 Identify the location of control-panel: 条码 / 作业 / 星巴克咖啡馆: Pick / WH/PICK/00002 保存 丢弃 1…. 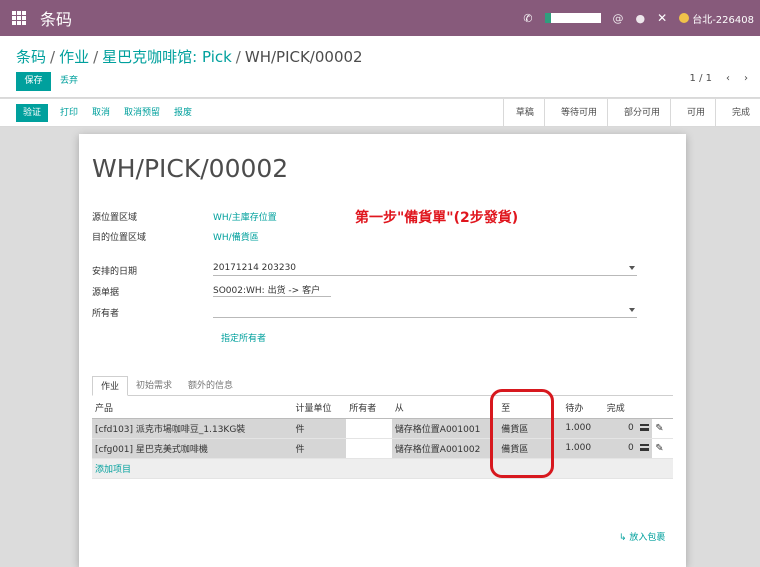
(380, 67).